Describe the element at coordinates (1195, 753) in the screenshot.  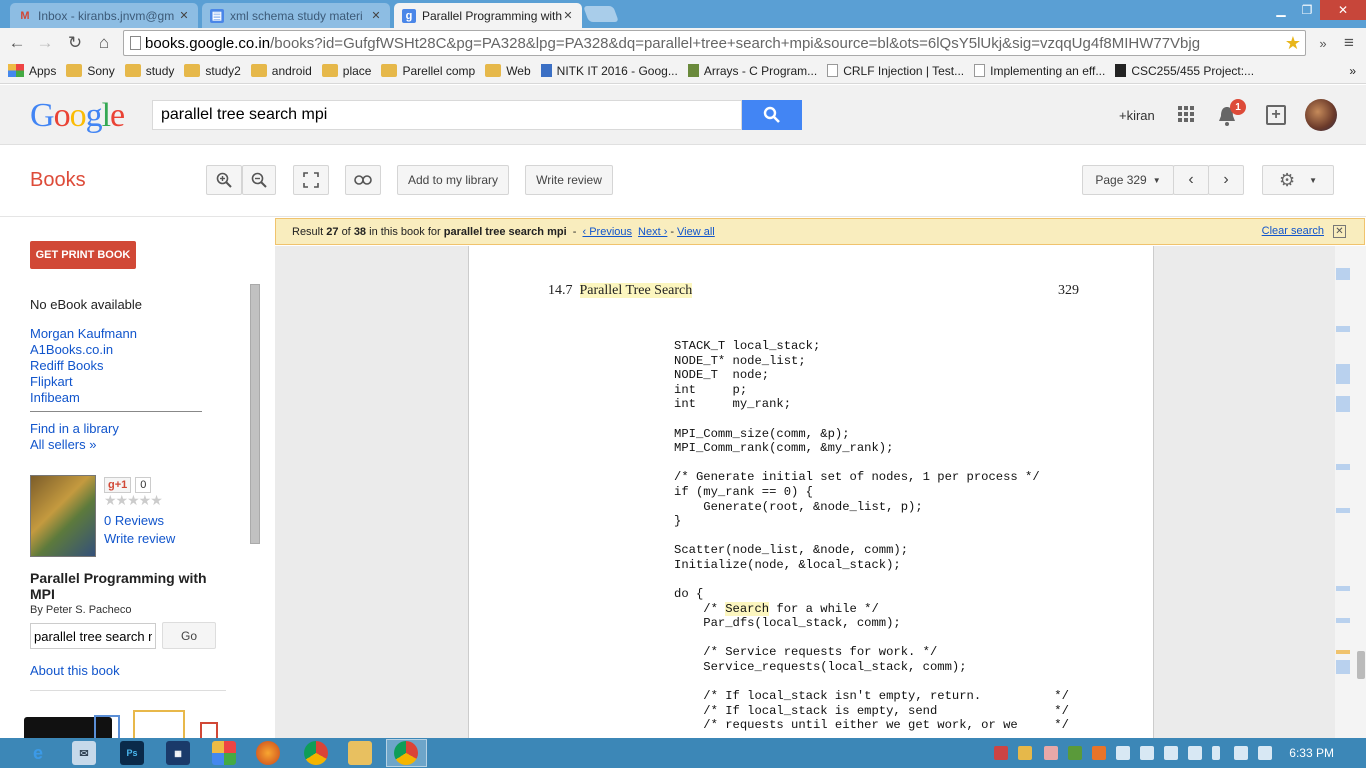
I see `network-device-icon` at that location.